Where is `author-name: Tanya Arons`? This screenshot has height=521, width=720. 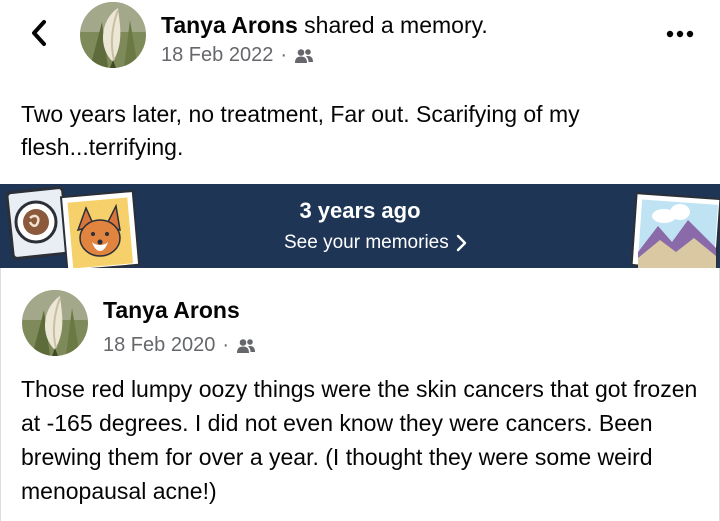 author-name: Tanya Arons is located at coordinates (229, 25).